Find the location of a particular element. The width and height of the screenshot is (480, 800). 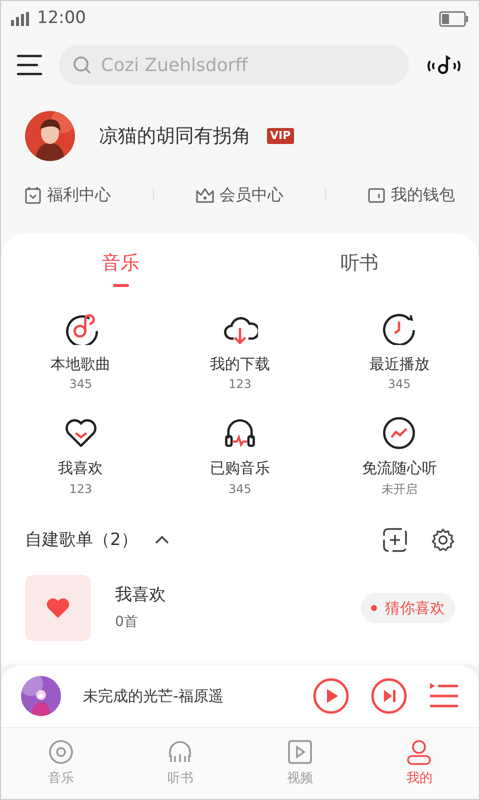

video-icon is located at coordinates (299, 751).